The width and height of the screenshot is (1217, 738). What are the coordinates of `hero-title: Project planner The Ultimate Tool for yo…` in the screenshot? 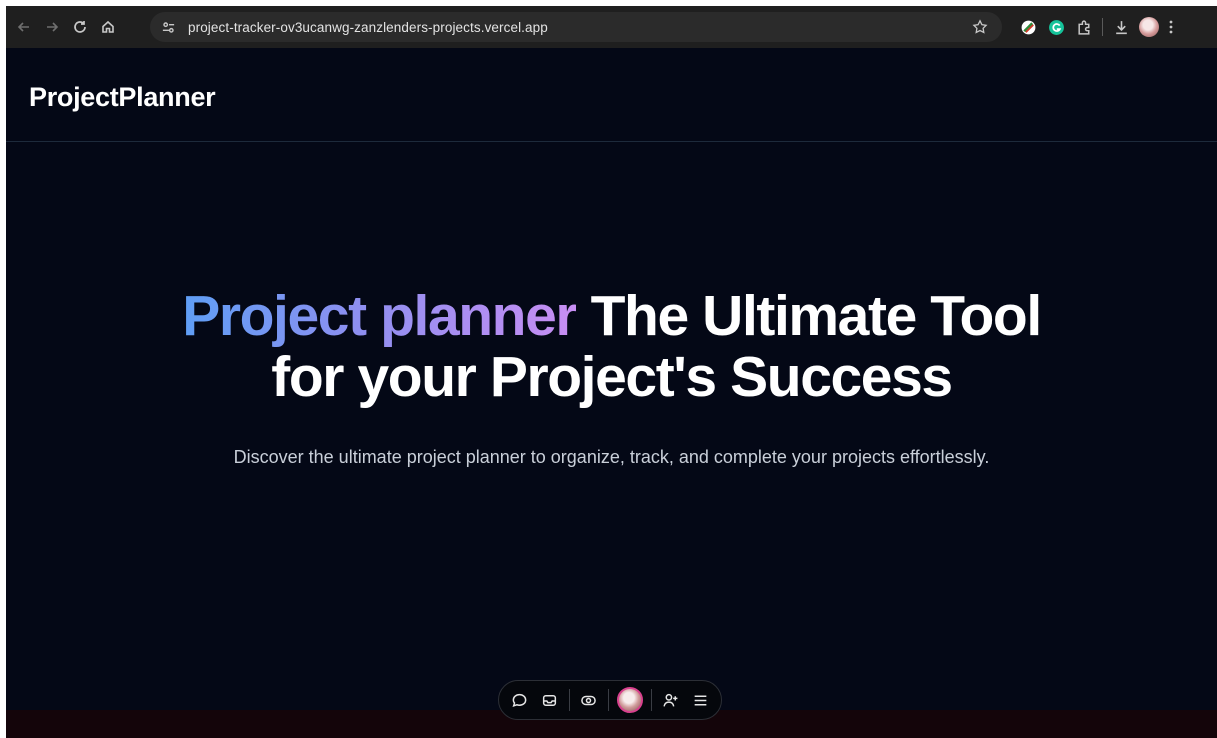 It's located at (612, 347).